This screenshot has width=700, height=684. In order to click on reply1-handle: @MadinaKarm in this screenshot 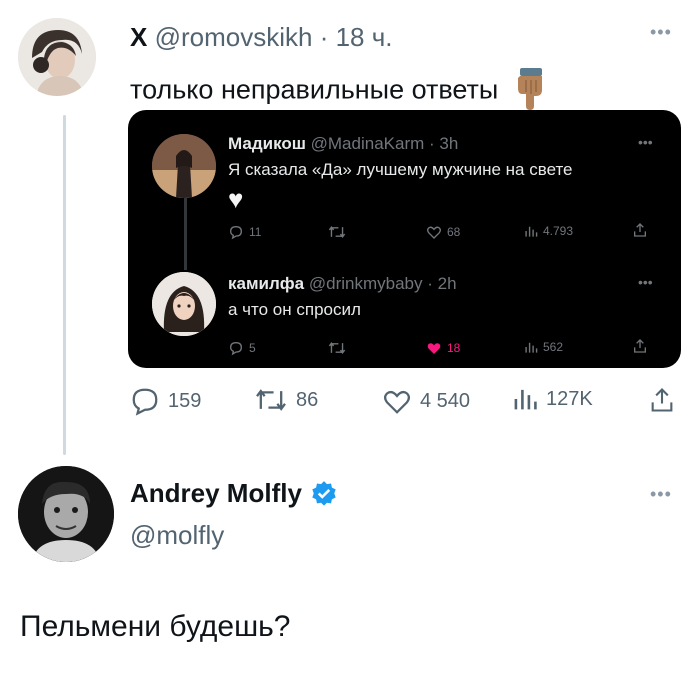, I will do `click(368, 143)`.